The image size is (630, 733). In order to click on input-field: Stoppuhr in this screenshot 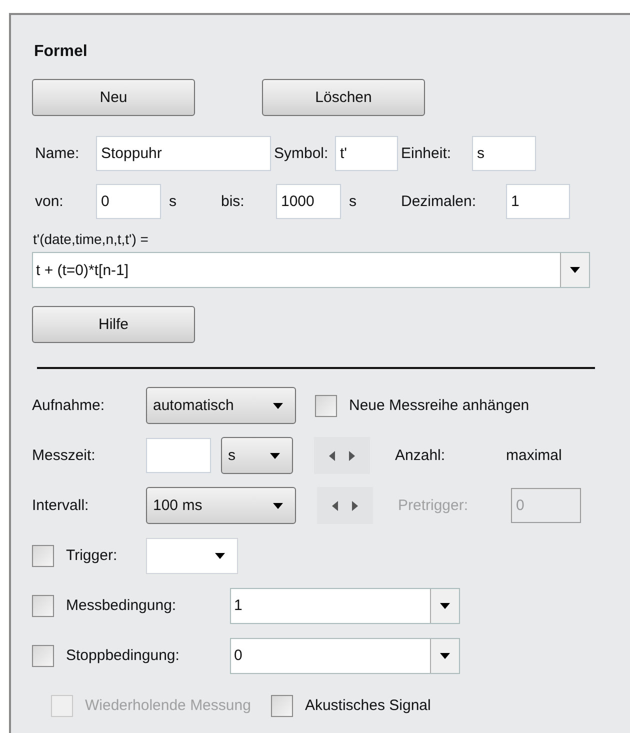, I will do `click(183, 153)`.